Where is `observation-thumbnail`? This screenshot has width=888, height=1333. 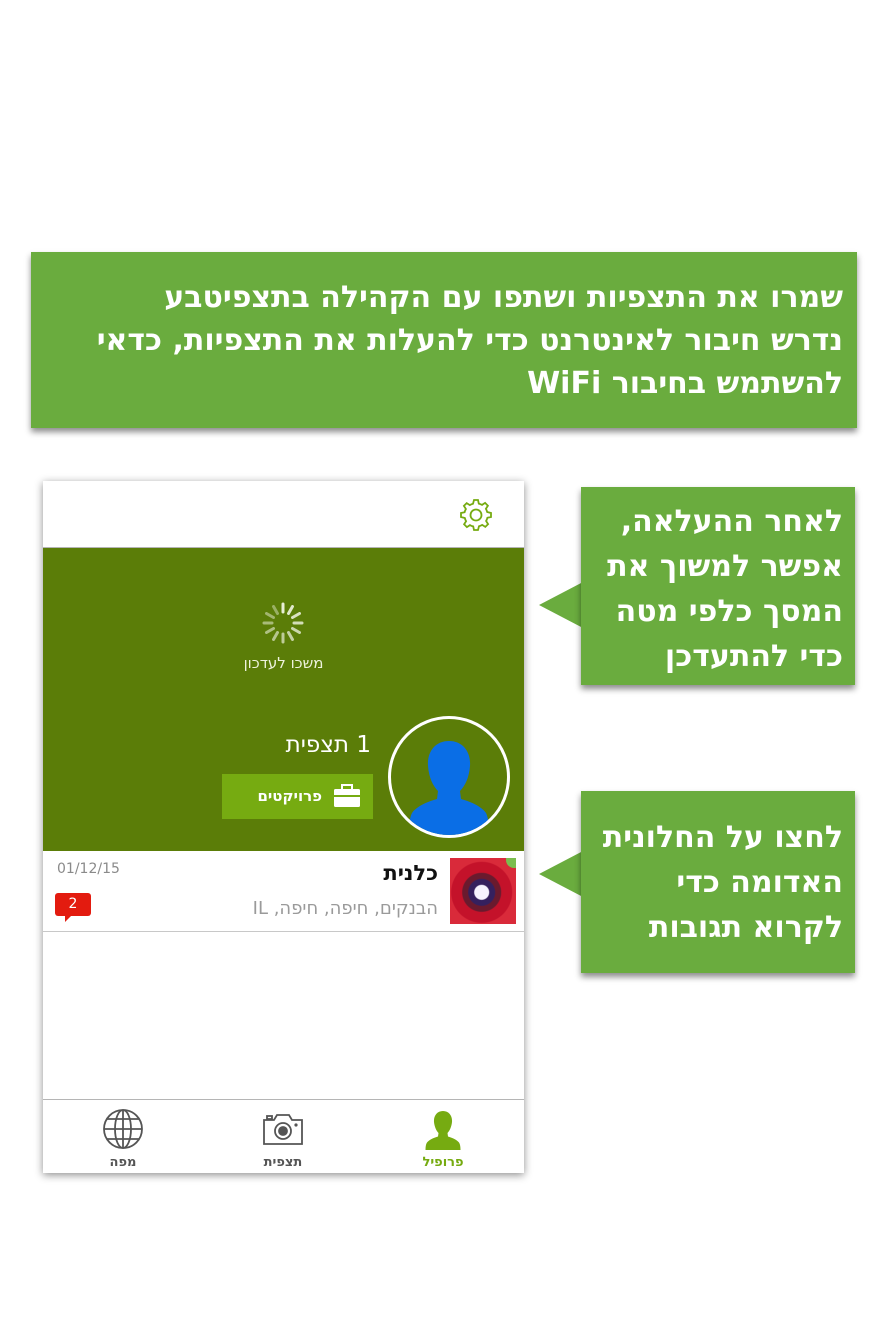 observation-thumbnail is located at coordinates (483, 891).